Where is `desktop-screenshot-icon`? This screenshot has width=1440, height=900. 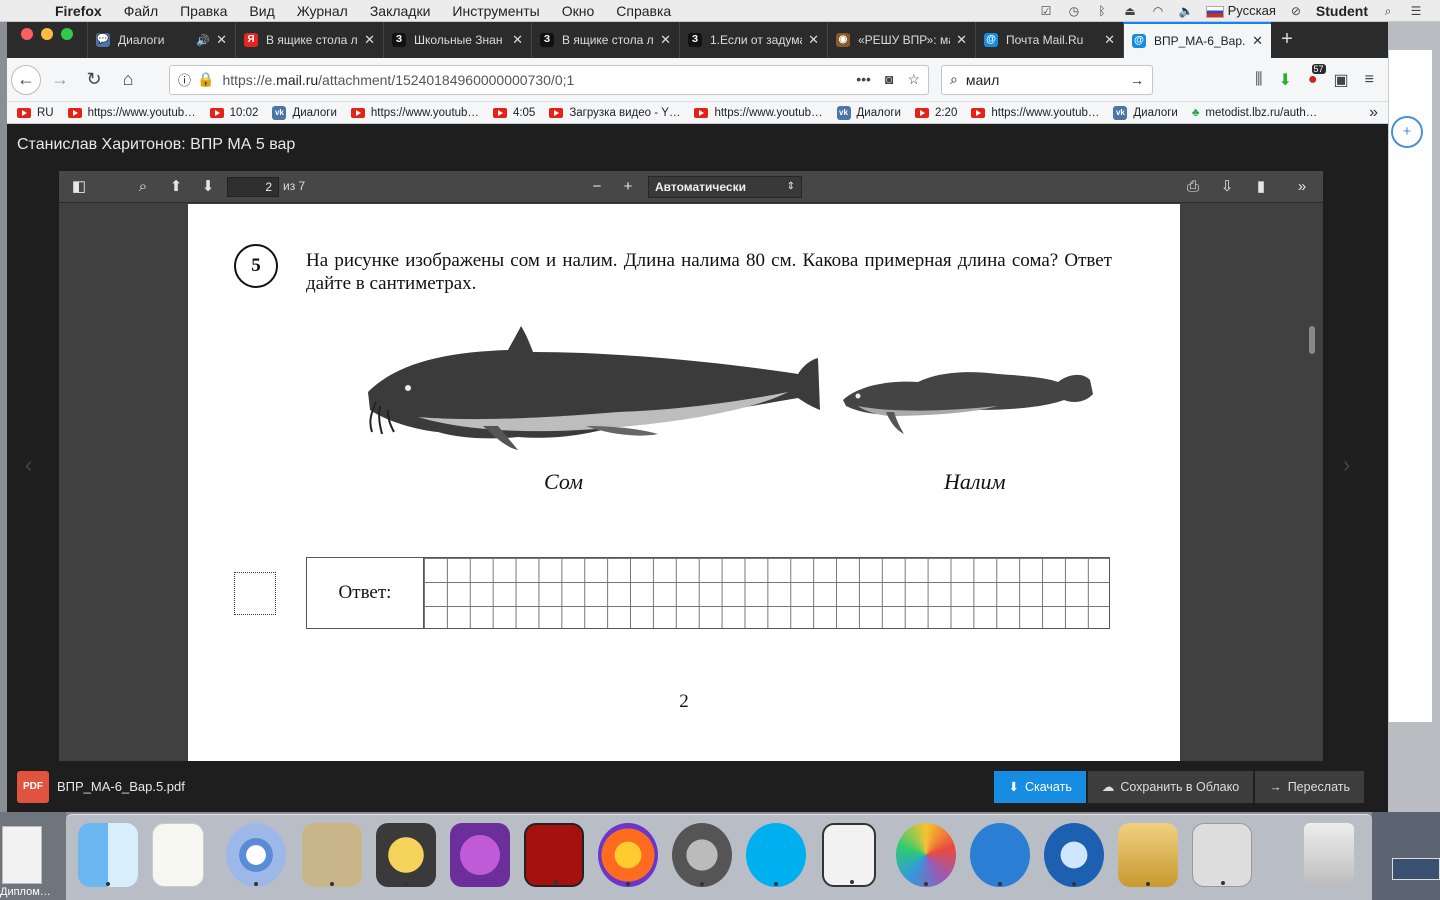
desktop-screenshot-icon is located at coordinates (1416, 869).